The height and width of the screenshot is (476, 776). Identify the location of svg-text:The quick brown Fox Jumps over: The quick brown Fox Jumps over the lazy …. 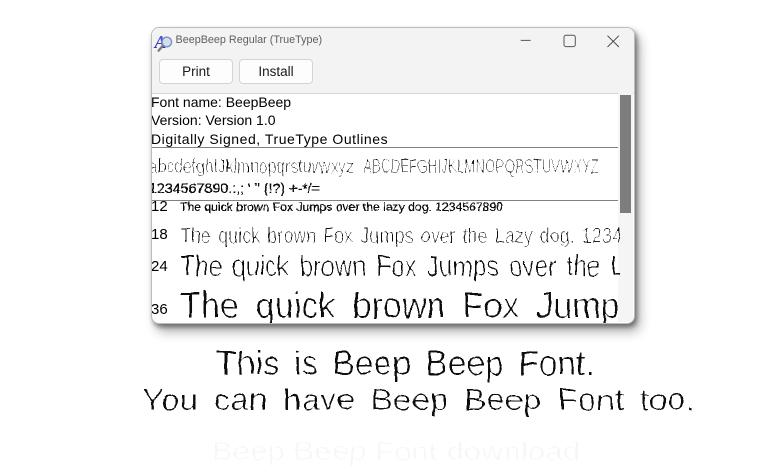
(341, 207).